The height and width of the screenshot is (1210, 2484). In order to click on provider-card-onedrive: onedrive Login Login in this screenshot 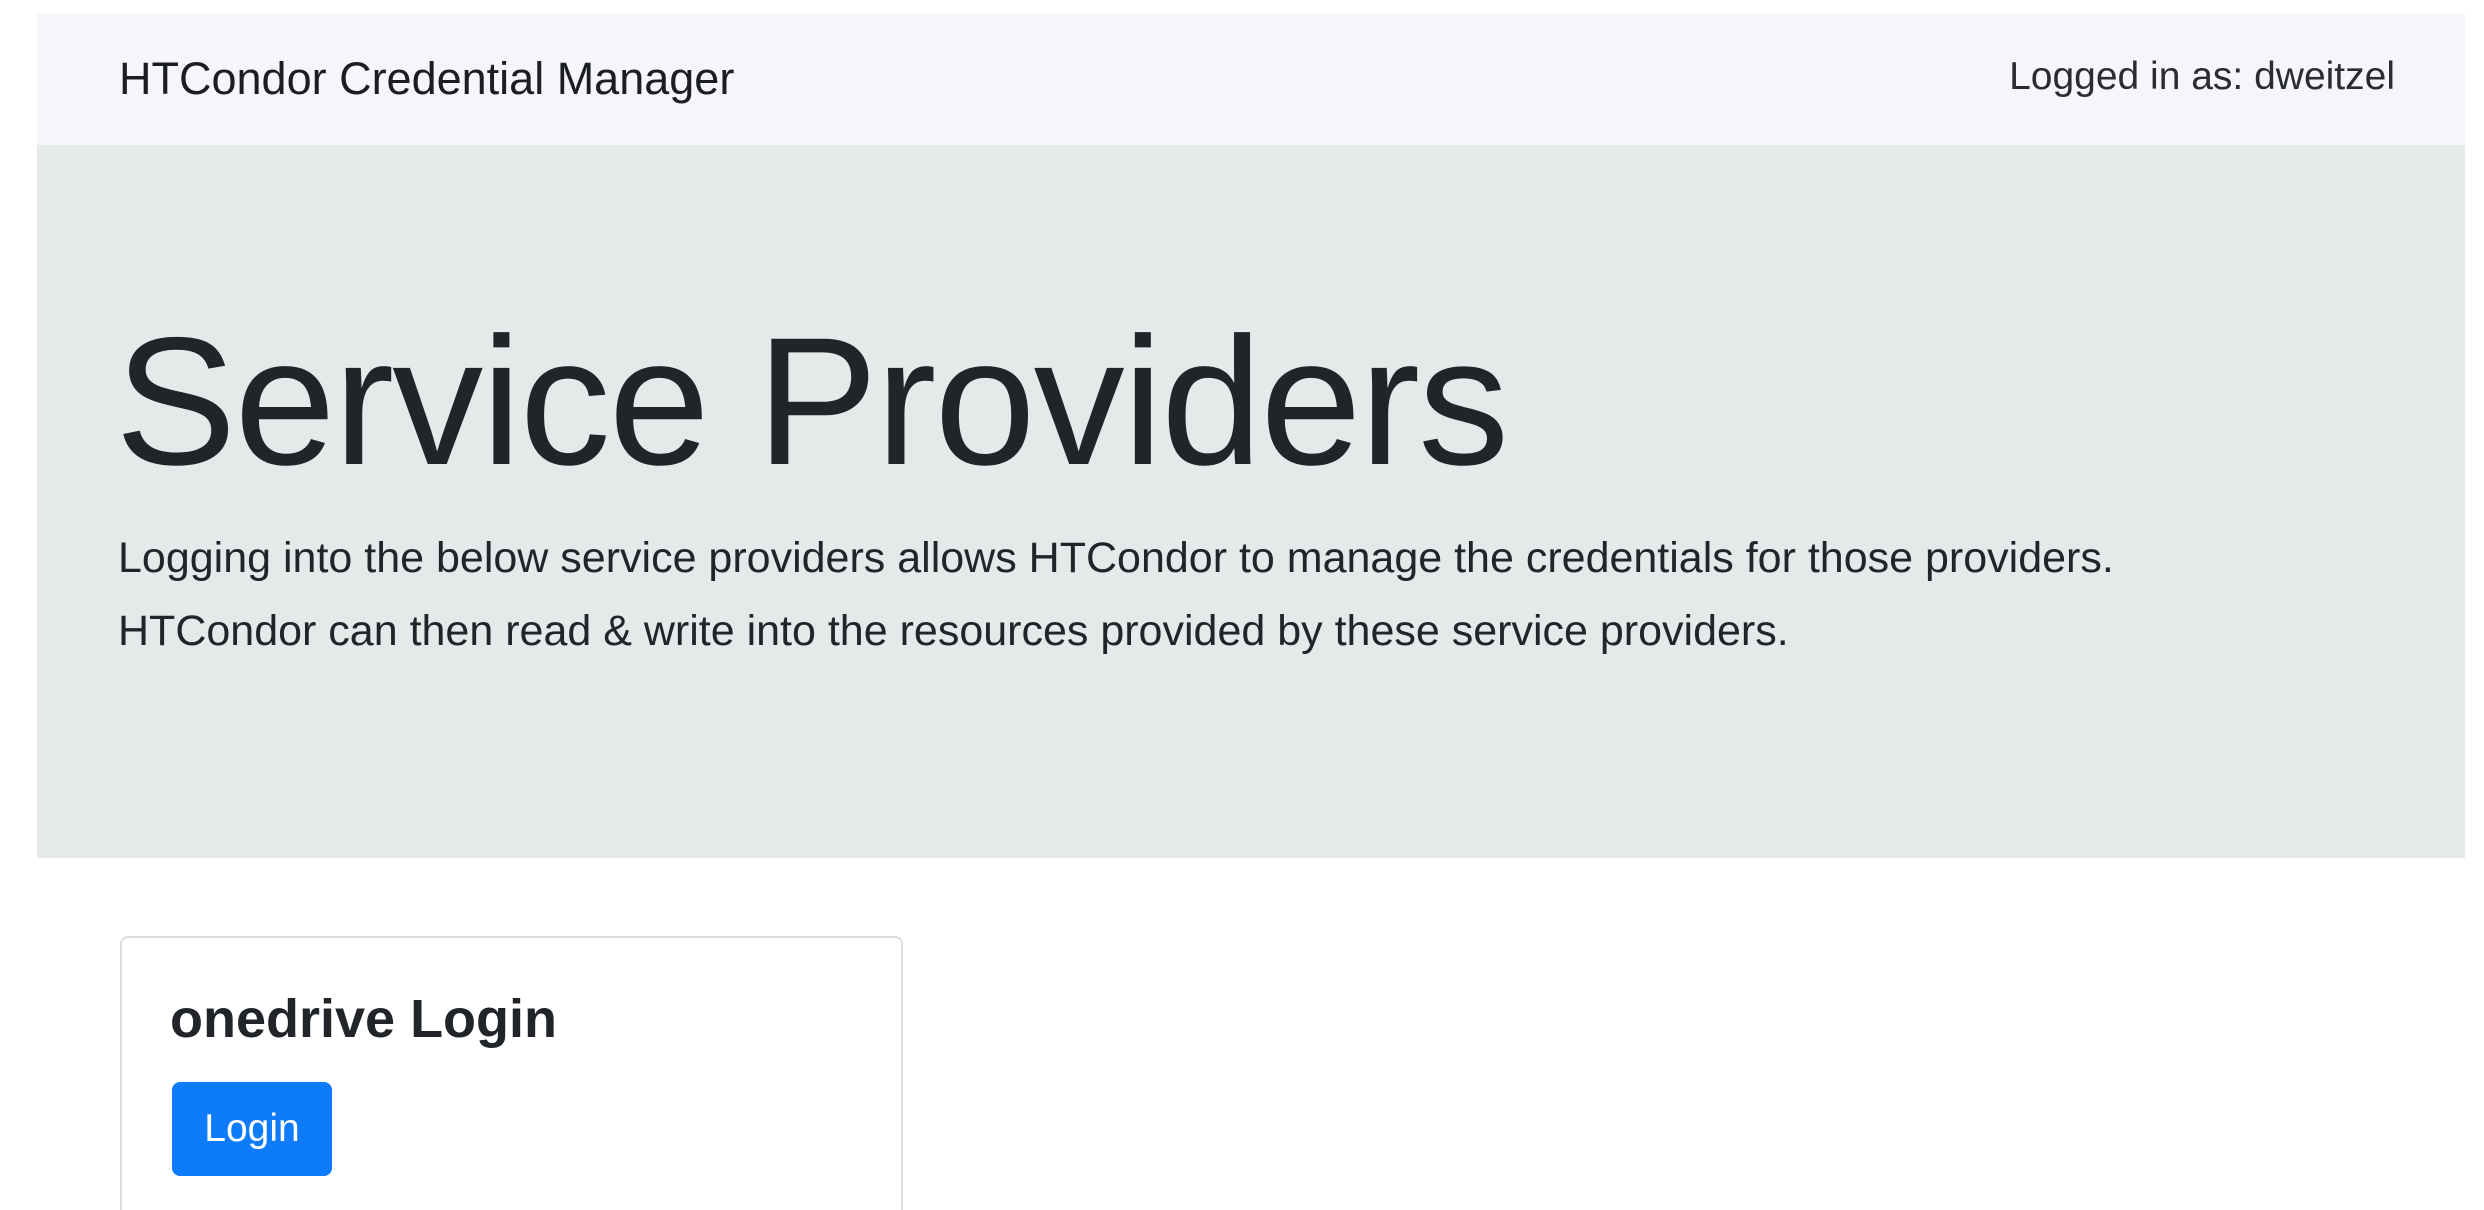, I will do `click(511, 1073)`.